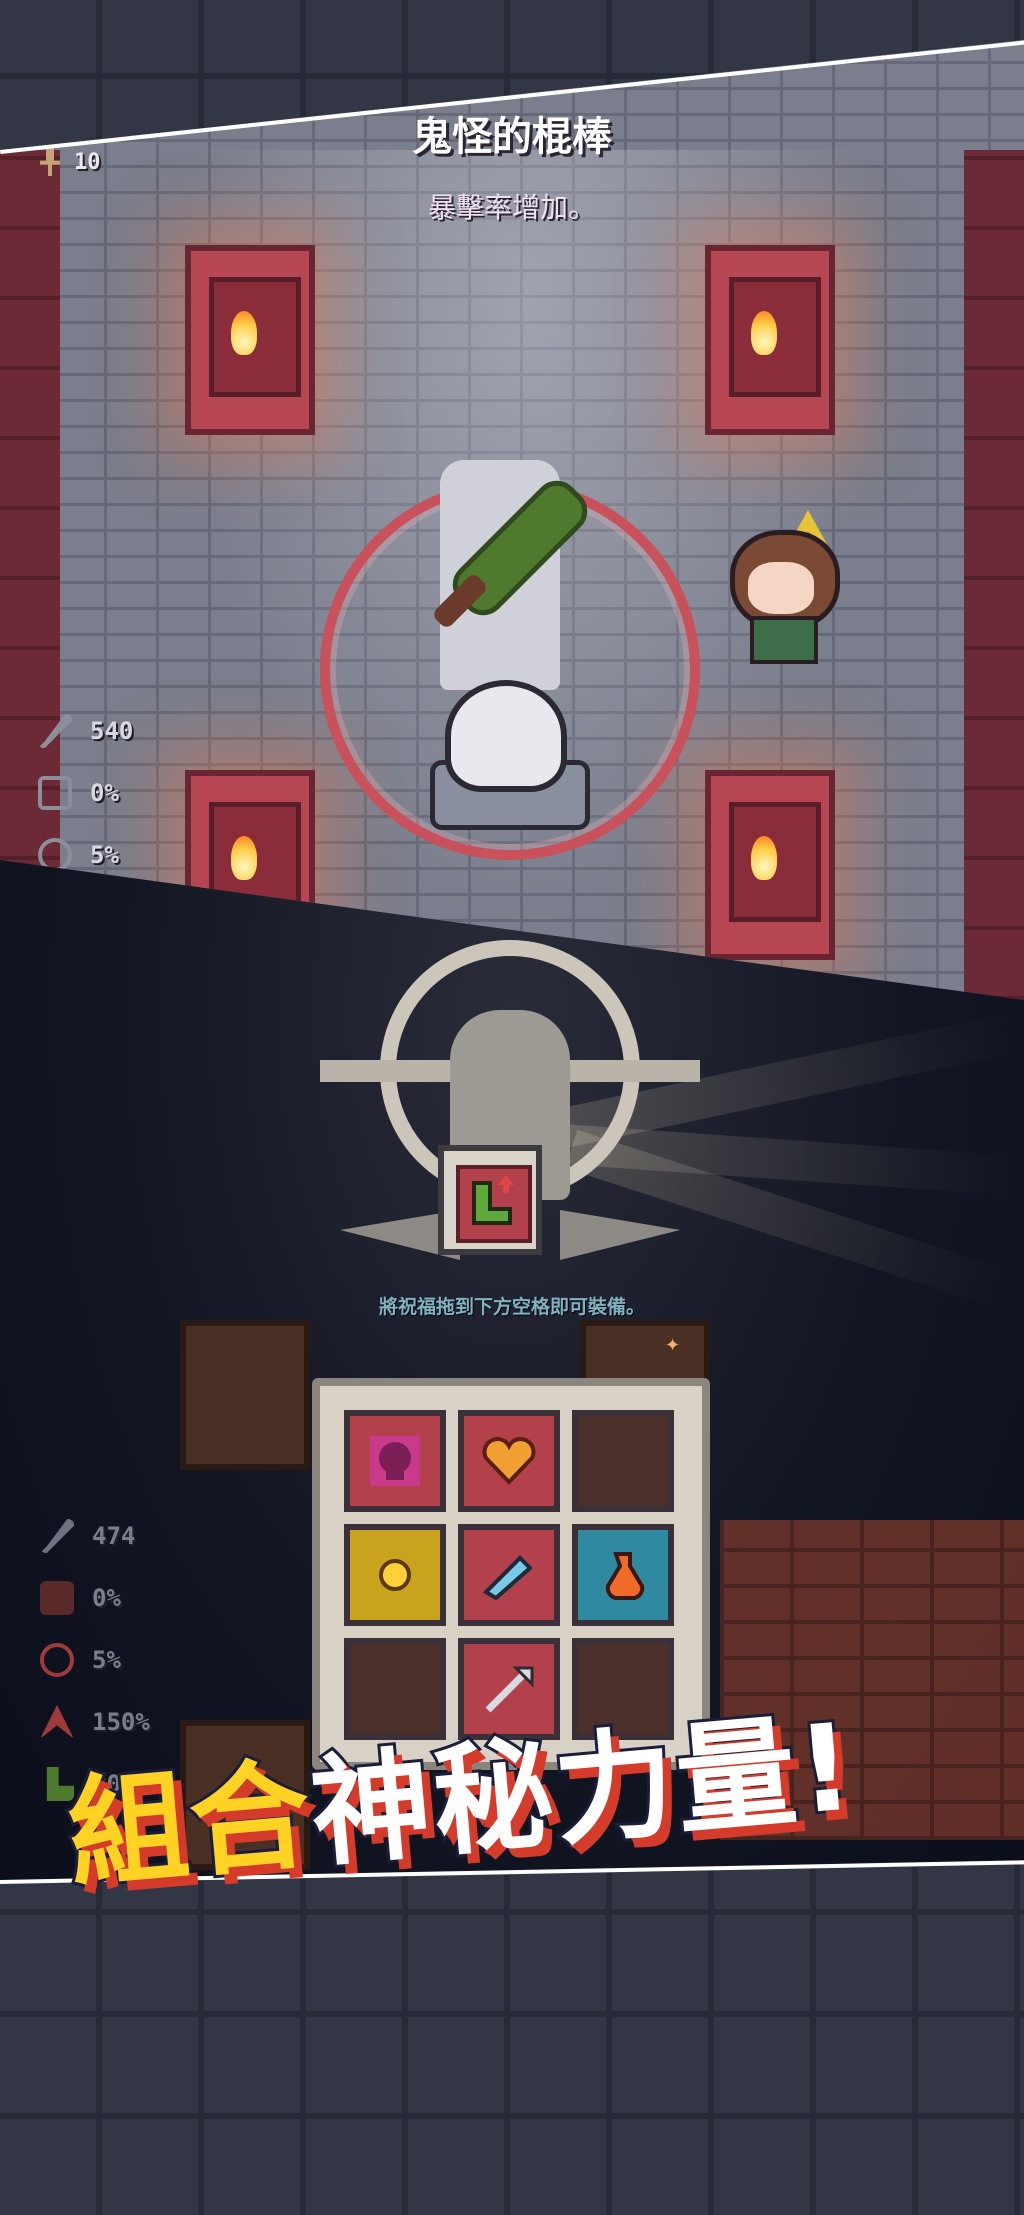 This screenshot has height=2215, width=1024. I want to click on potion-icon, so click(625, 1576).